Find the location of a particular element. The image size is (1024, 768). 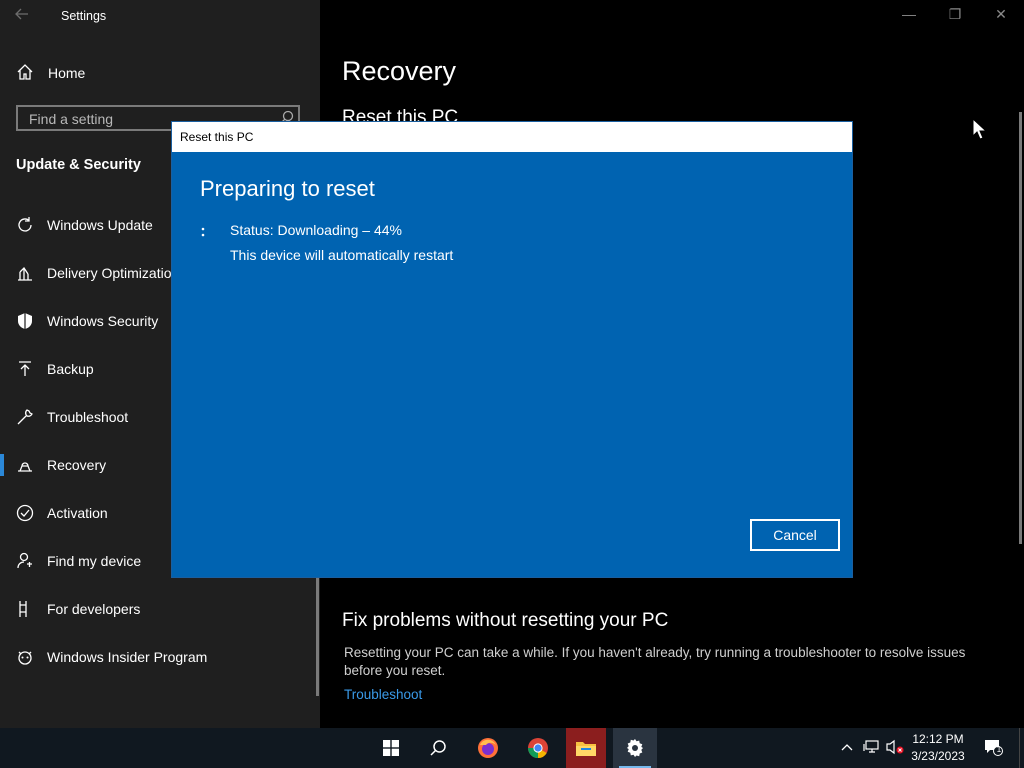

developer-icon is located at coordinates (25, 609).